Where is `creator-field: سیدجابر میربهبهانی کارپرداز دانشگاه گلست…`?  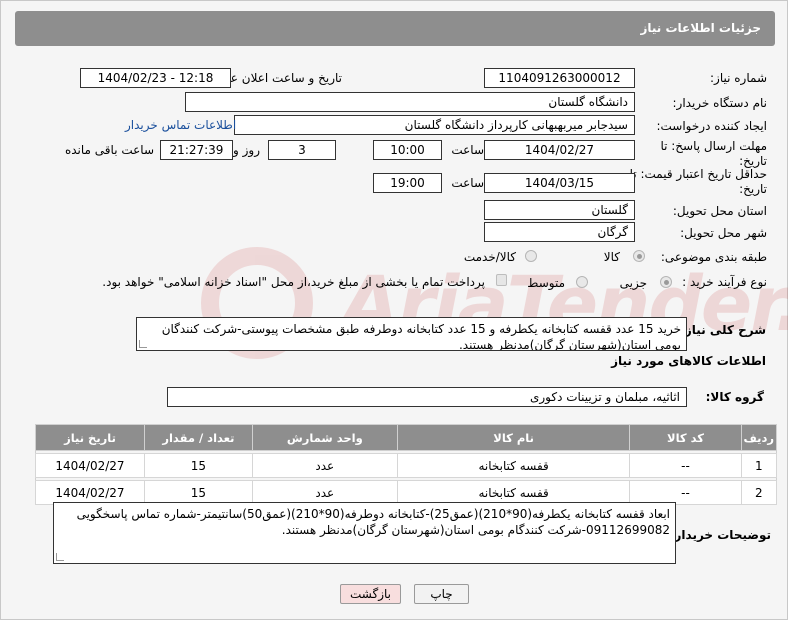
creator-field: سیدجابر میربهبهانی کارپرداز دانشگاه گلست… is located at coordinates (434, 125).